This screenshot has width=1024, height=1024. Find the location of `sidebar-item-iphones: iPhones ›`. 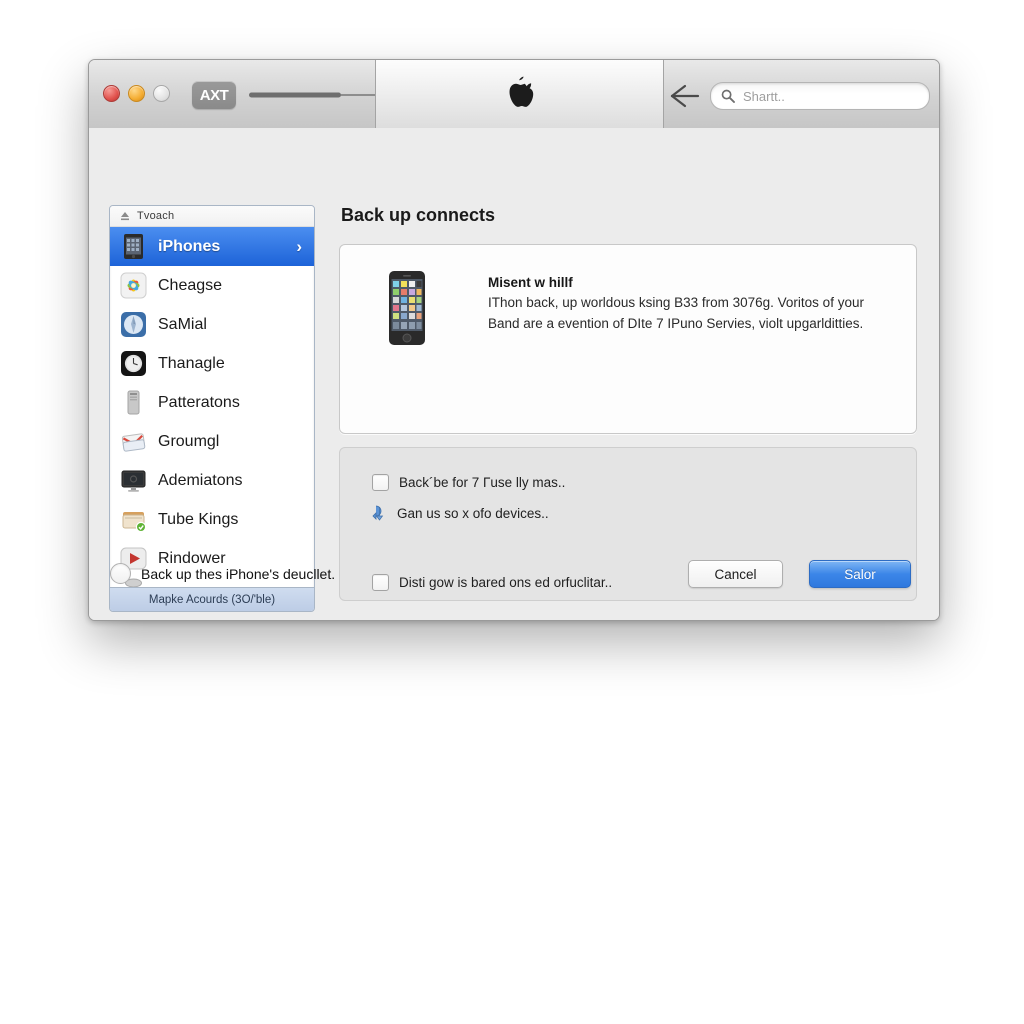

sidebar-item-iphones: iPhones › is located at coordinates (212, 246).